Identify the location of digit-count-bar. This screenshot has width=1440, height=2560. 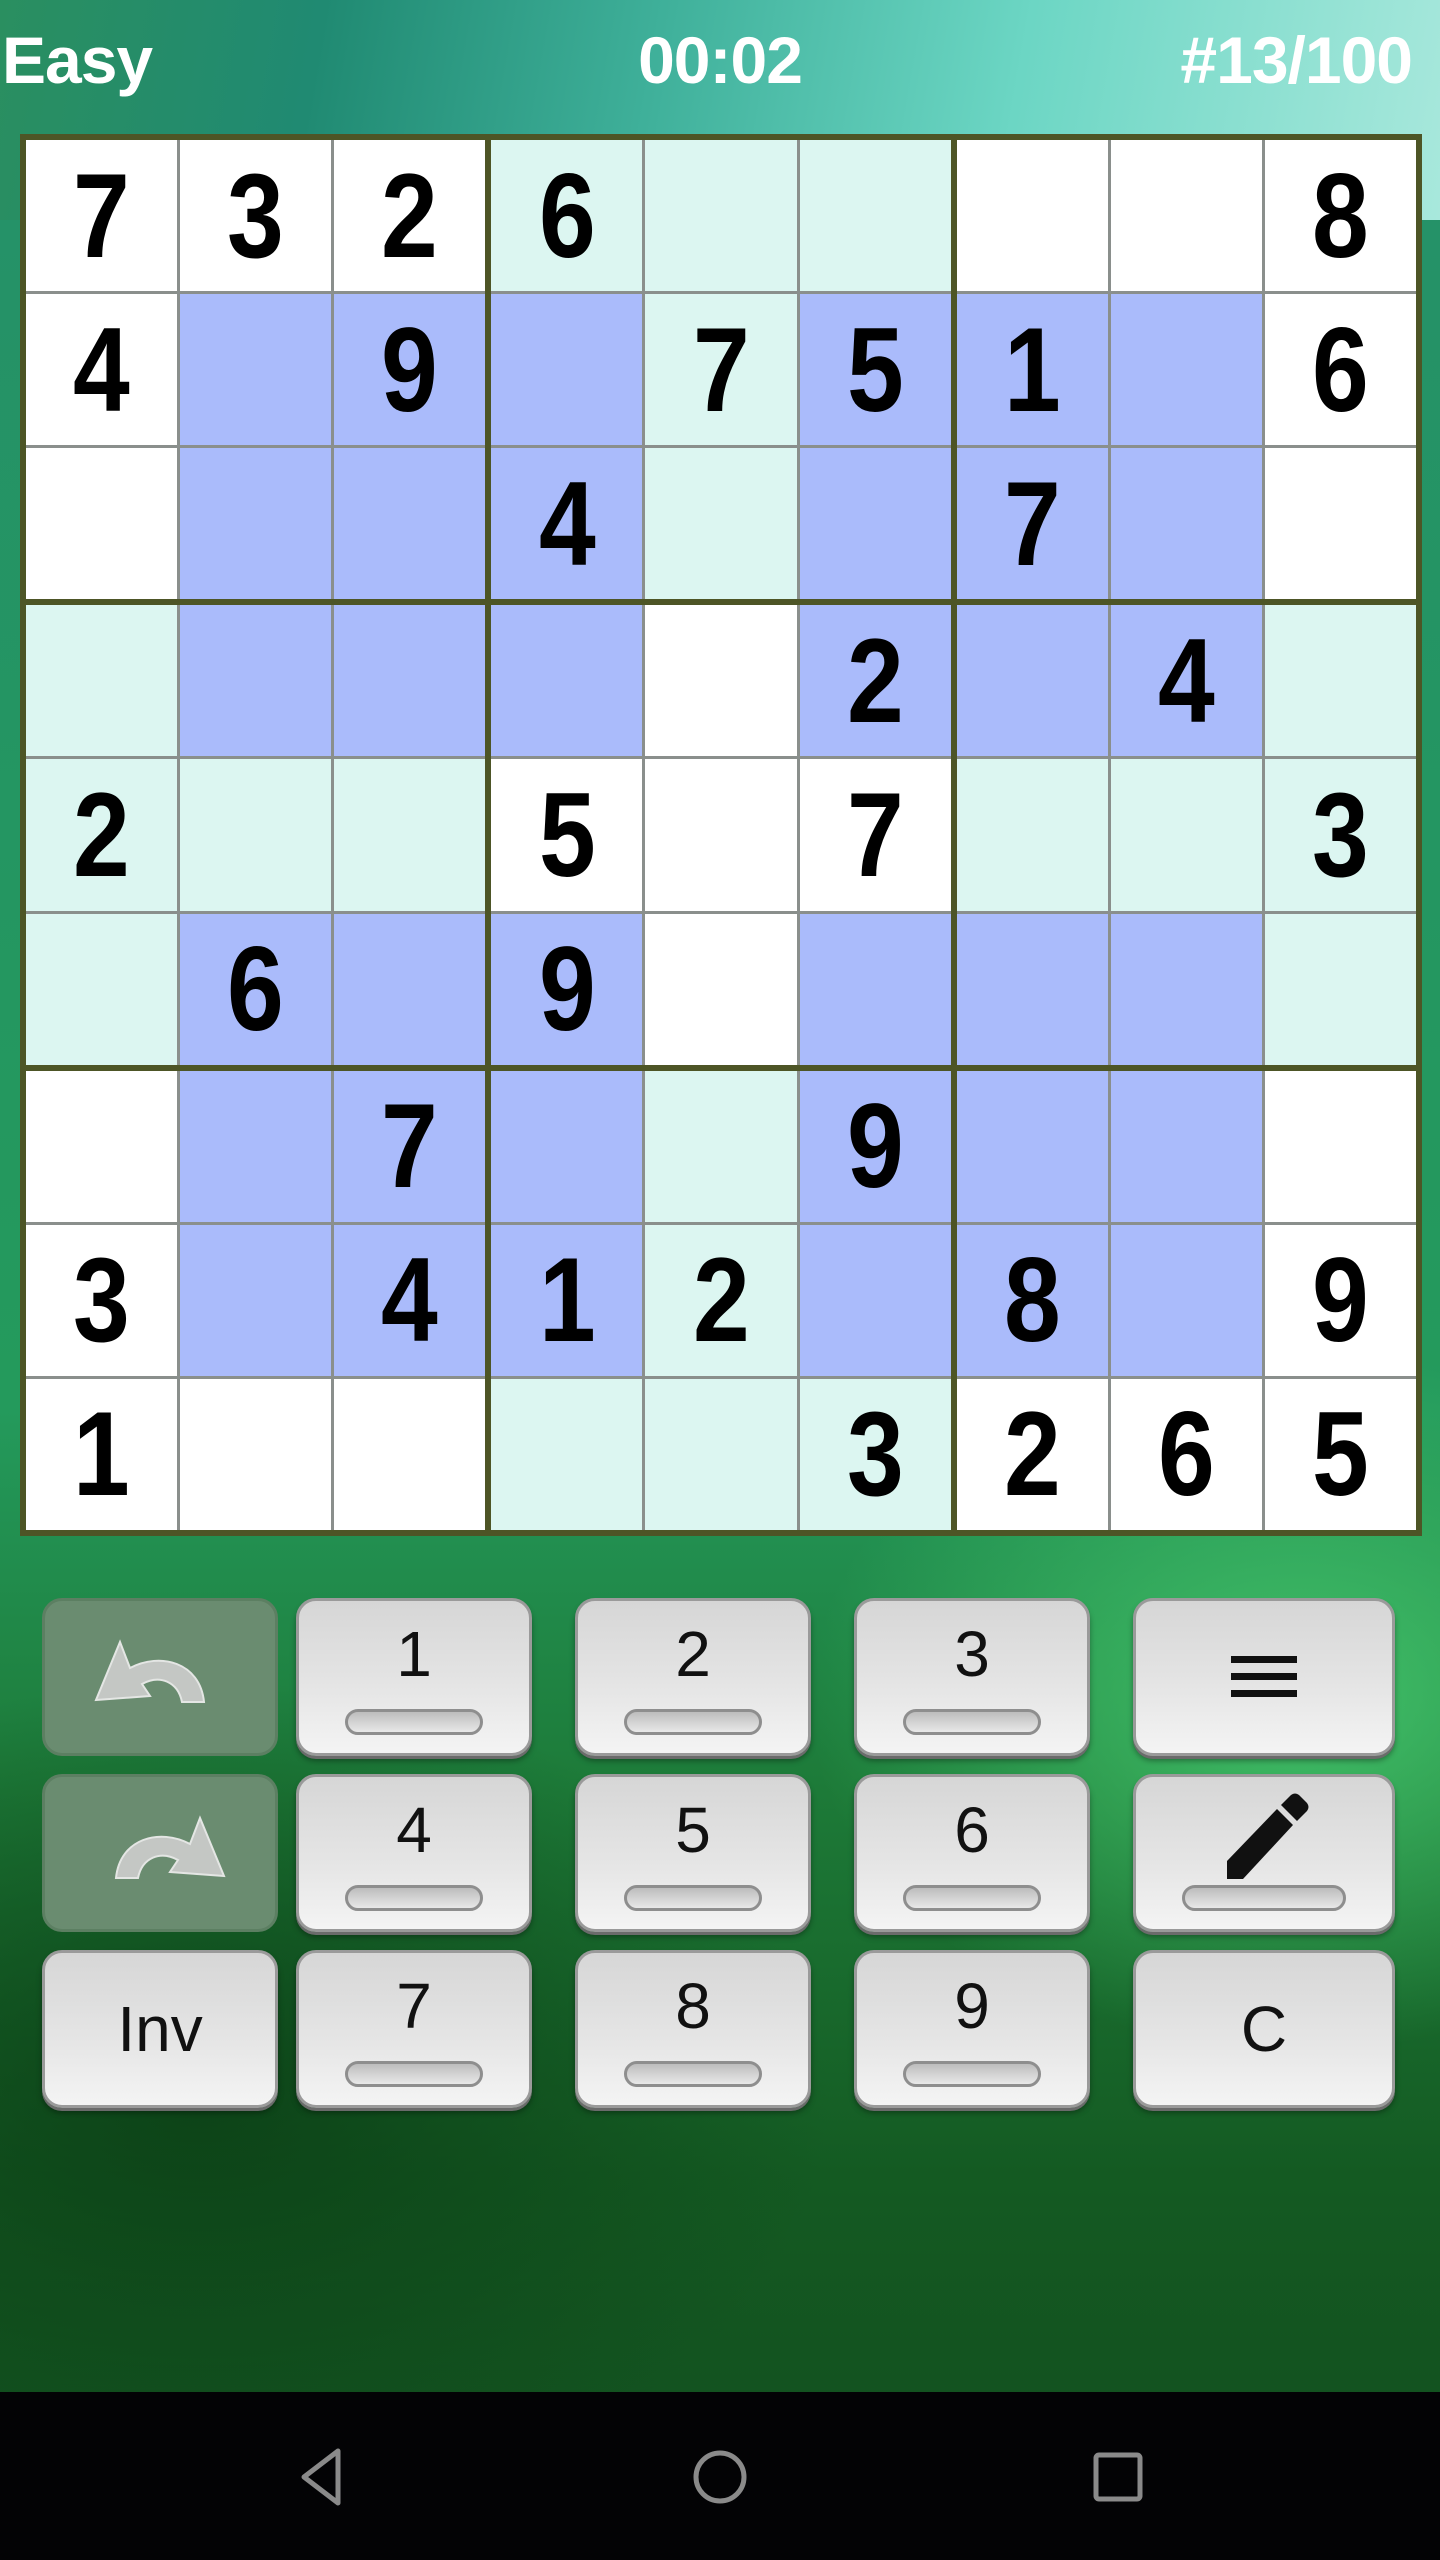
(693, 1898).